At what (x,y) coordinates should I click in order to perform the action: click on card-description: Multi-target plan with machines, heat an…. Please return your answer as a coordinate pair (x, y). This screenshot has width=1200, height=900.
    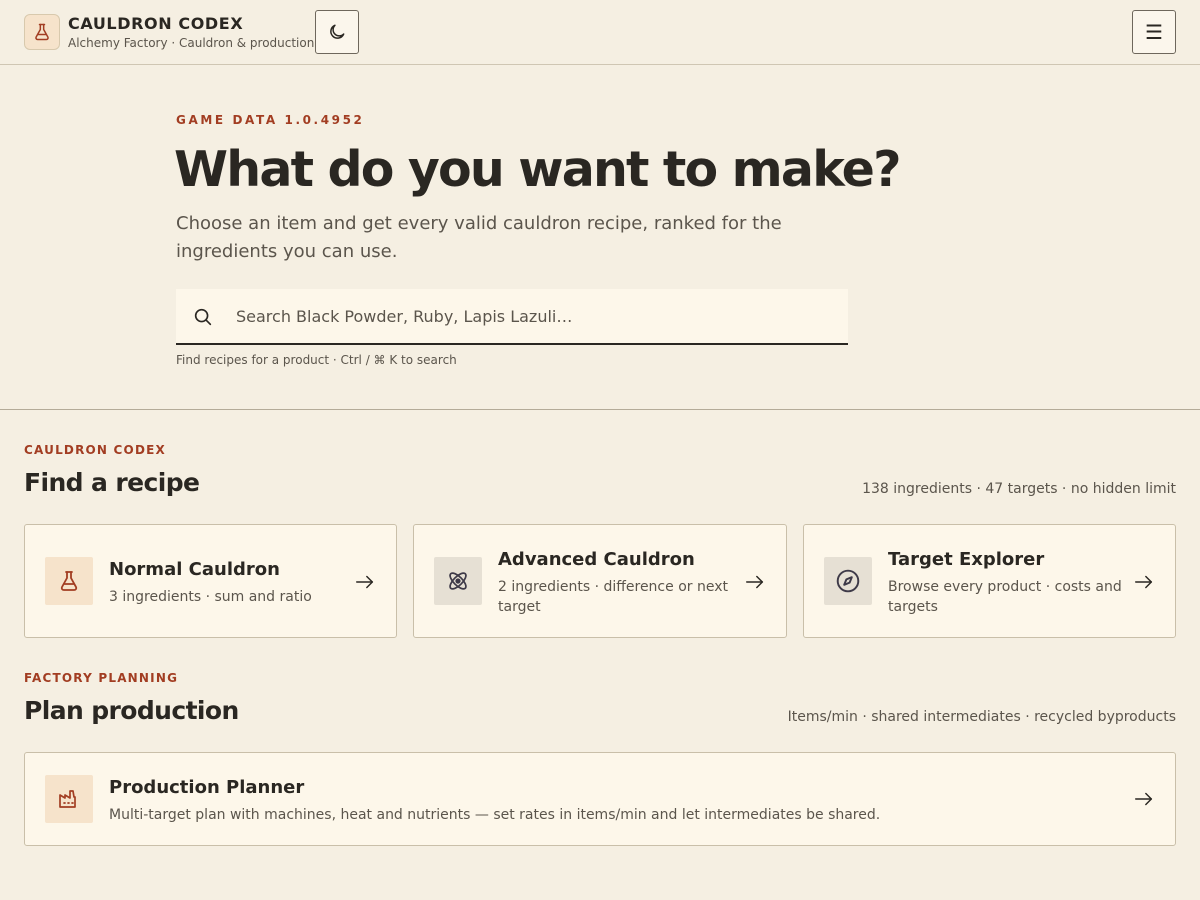
    Looking at the image, I should click on (495, 815).